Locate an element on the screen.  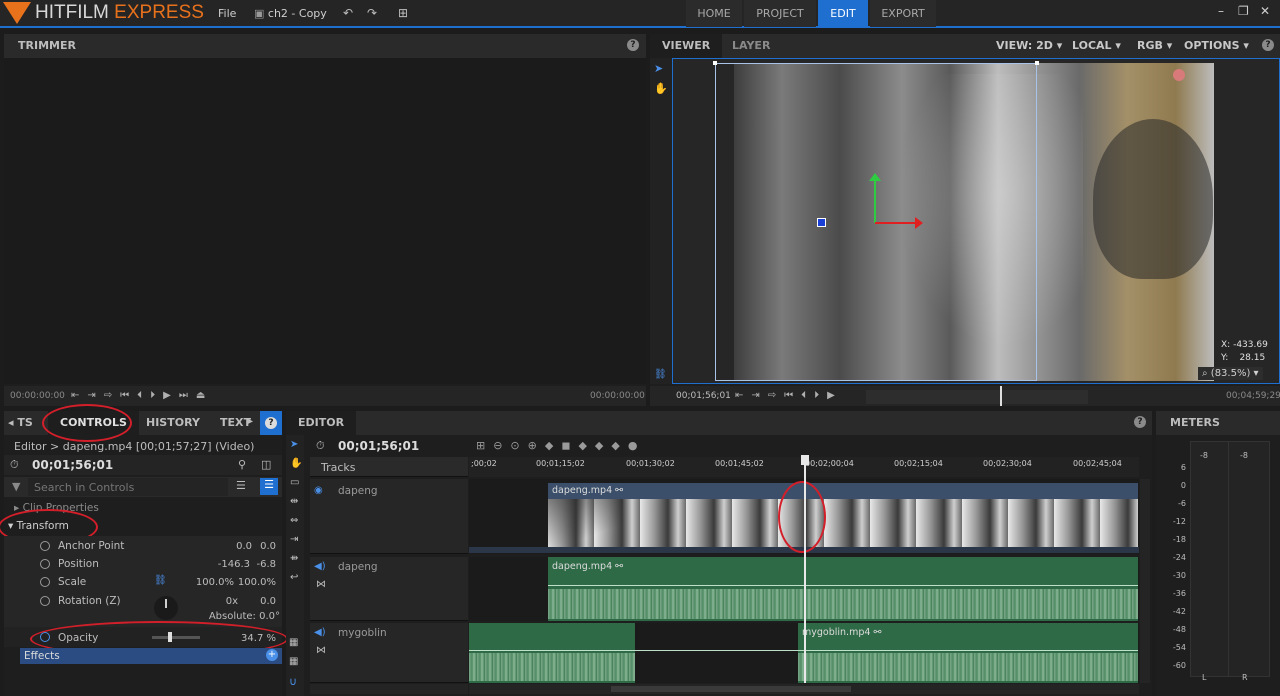
anchor-point-x: 0.0 is located at coordinates (232, 546).